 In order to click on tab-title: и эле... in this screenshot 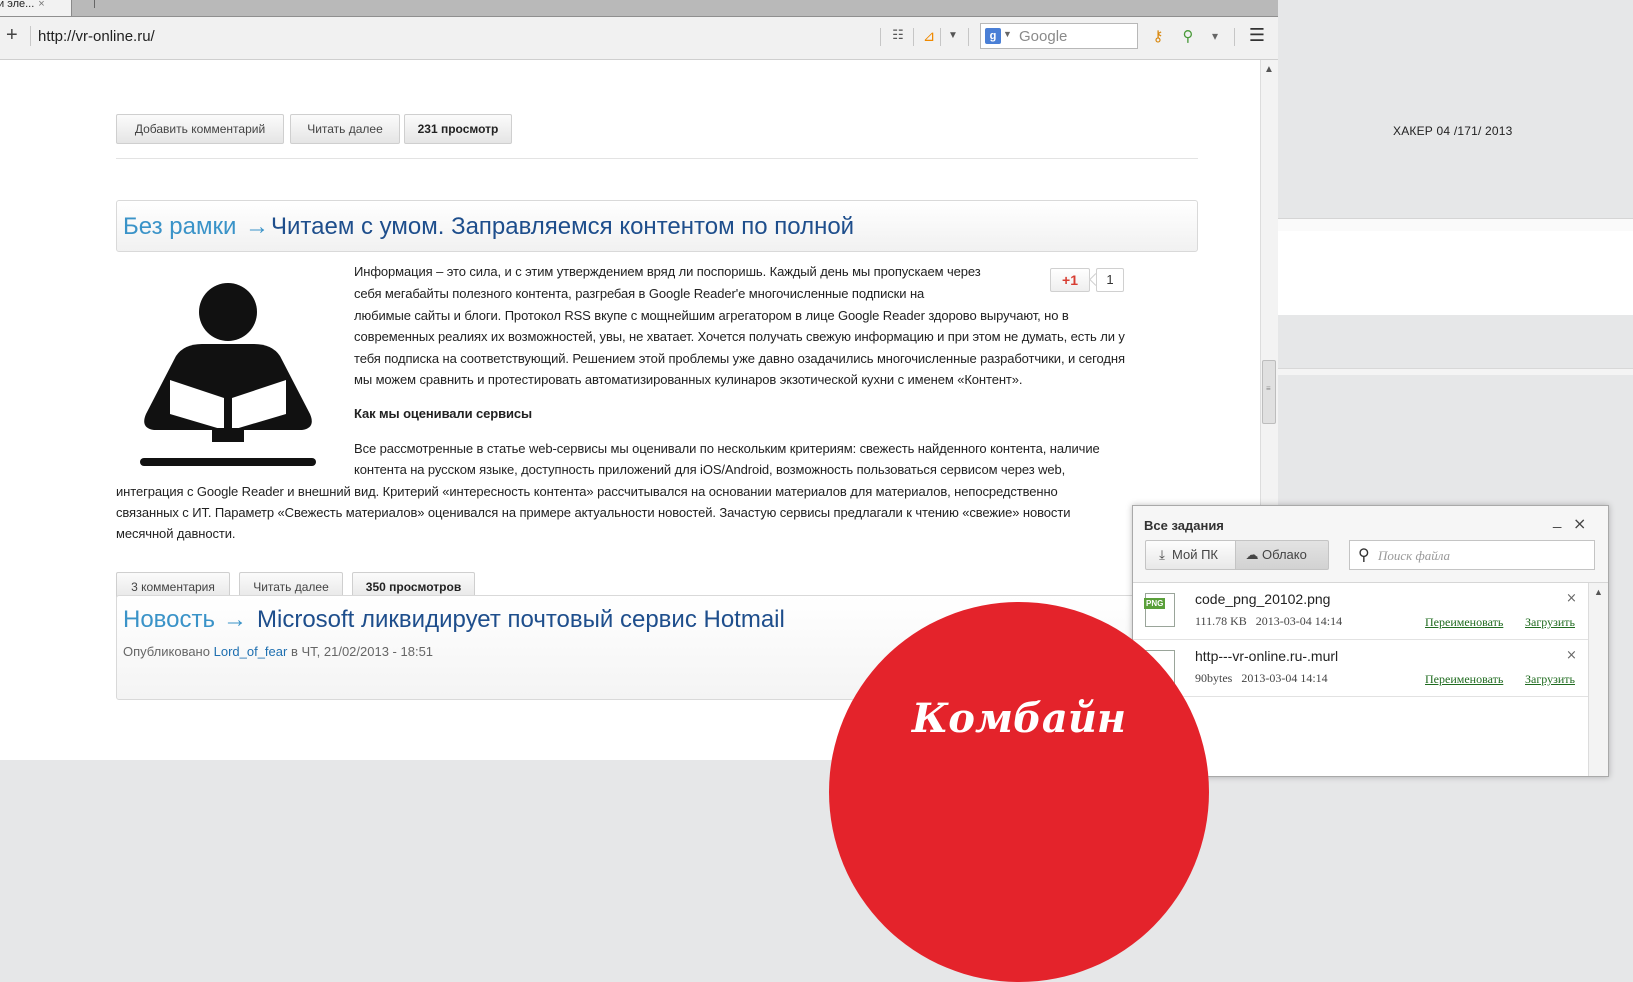, I will do `click(17, 5)`.